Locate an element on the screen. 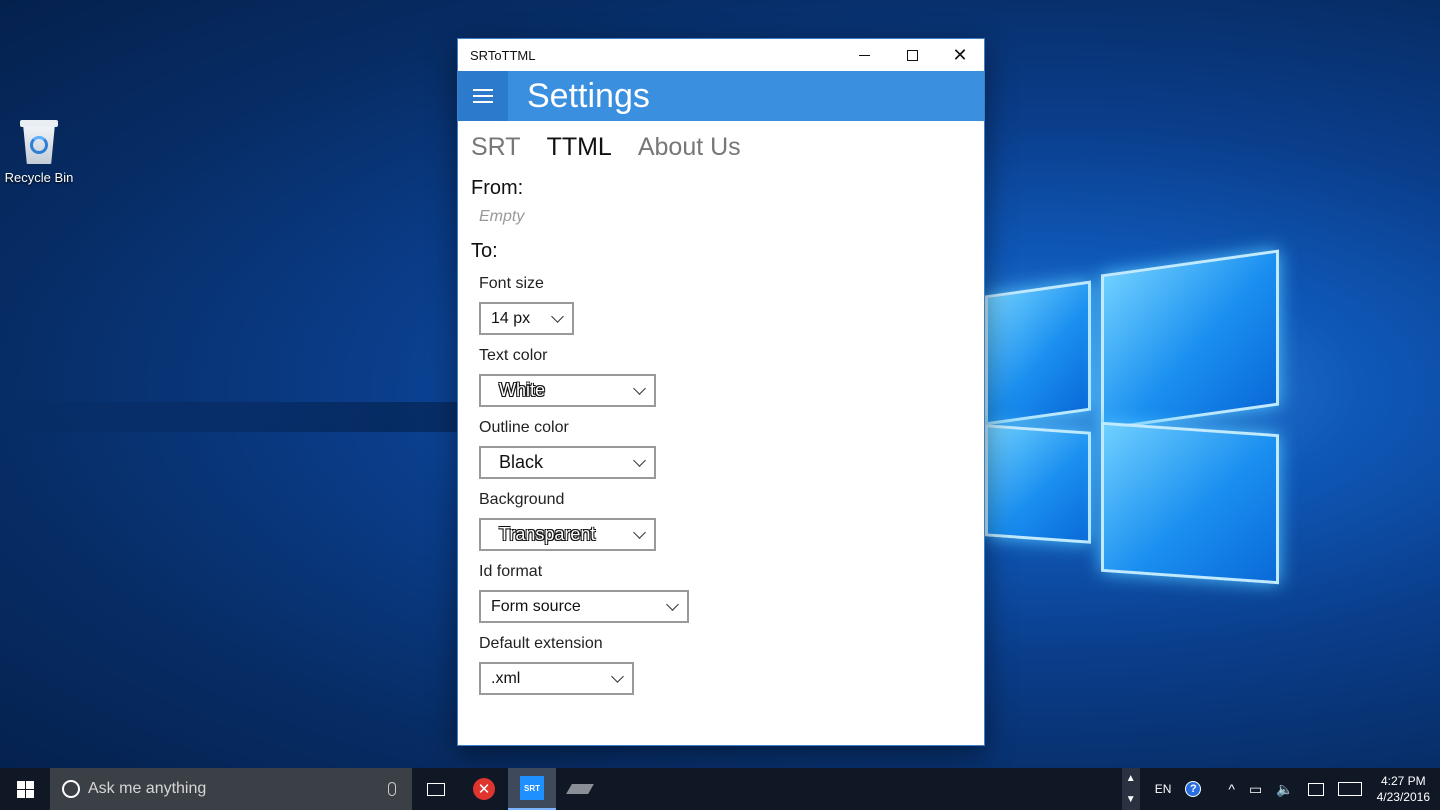 This screenshot has height=810, width=1440. page-title: Settings is located at coordinates (588, 95).